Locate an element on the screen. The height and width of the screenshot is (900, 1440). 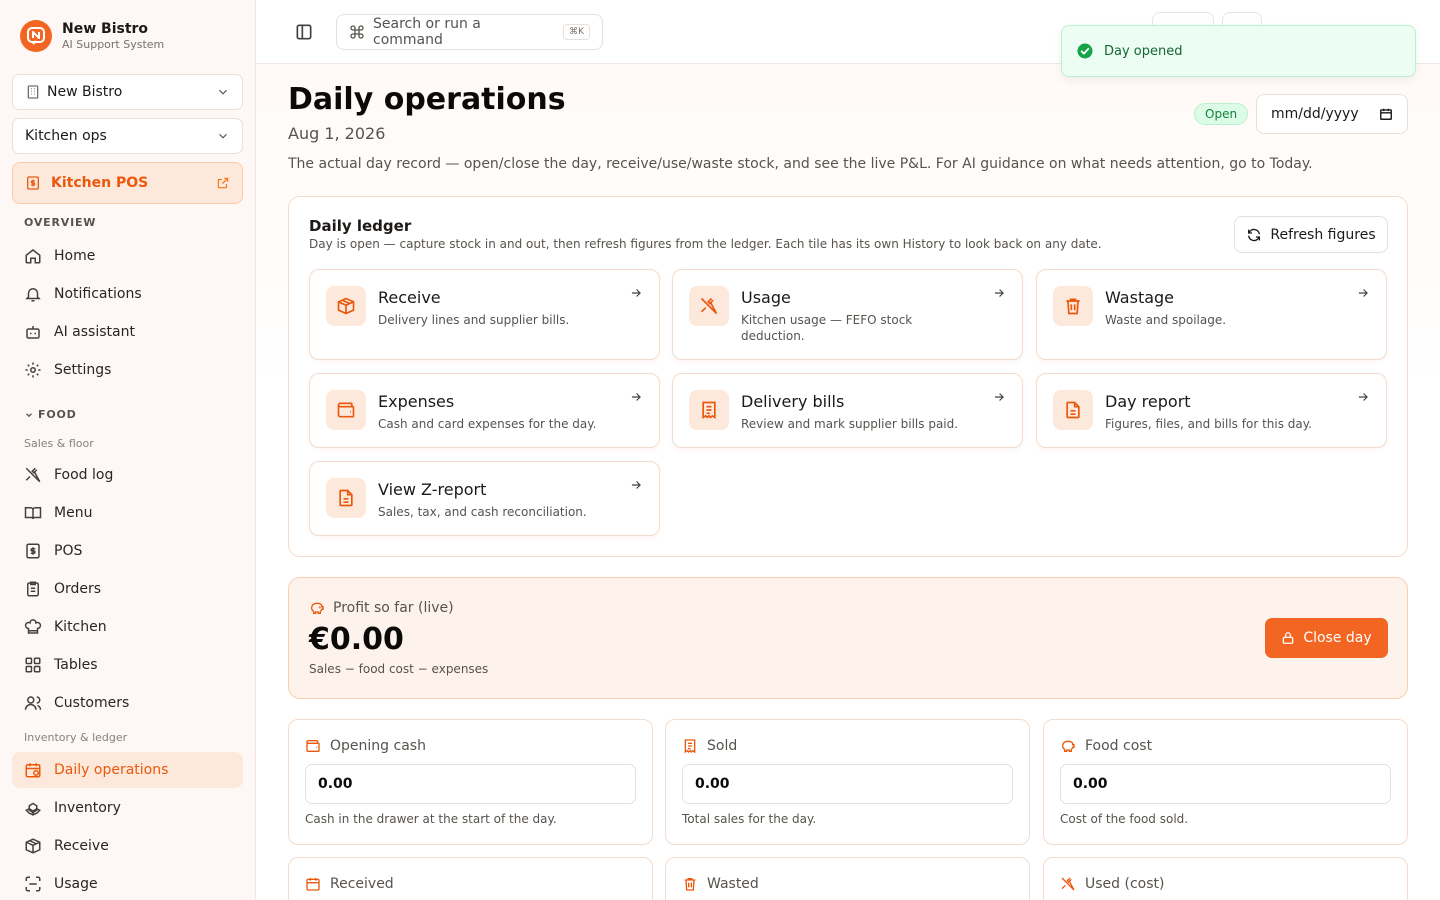
tile-title: Delivery bills is located at coordinates (793, 401).